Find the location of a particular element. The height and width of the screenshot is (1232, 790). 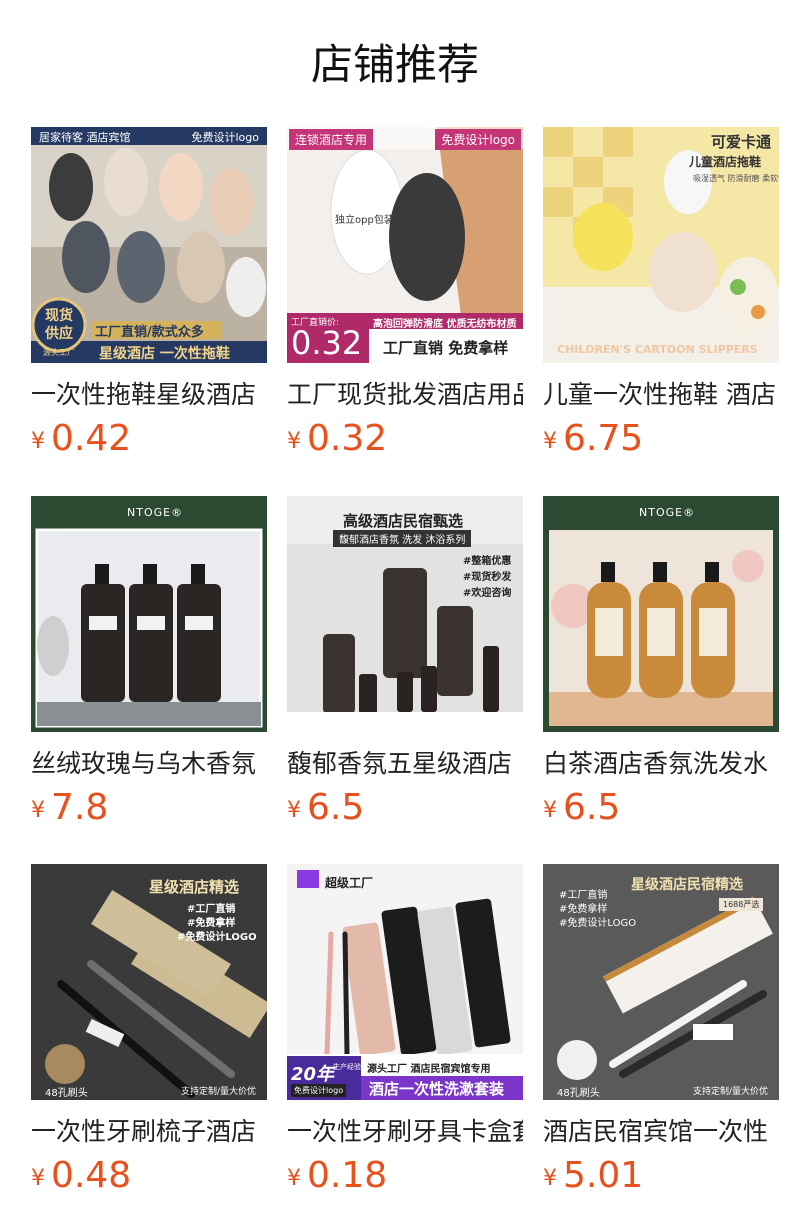

product-name: 酒店民宿宾馆一次性 is located at coordinates (661, 1132).